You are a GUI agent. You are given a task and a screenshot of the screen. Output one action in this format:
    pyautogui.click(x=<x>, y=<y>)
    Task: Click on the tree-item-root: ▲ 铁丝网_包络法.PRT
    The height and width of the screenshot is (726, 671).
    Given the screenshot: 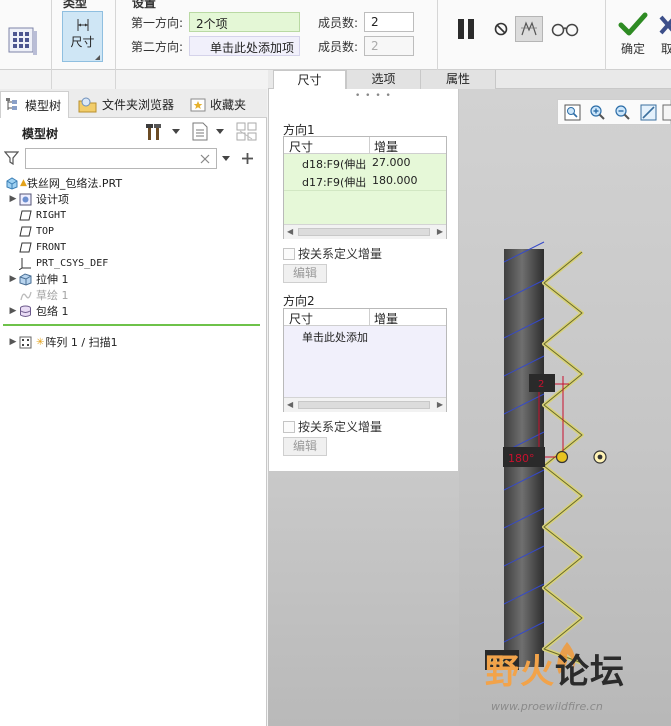 What is the action you would take?
    pyautogui.click(x=134, y=183)
    